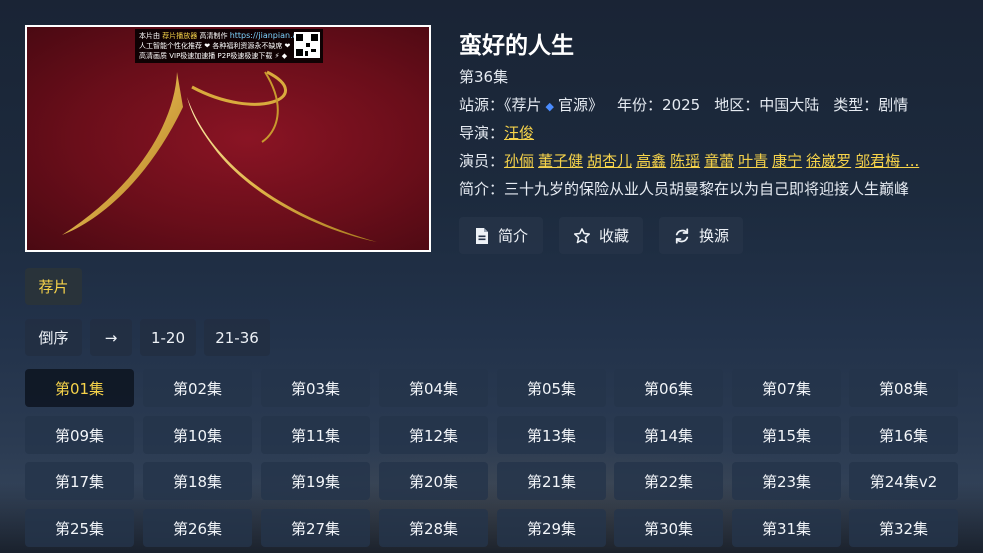 The height and width of the screenshot is (553, 983). I want to click on episode-button: 第26集, so click(197, 528).